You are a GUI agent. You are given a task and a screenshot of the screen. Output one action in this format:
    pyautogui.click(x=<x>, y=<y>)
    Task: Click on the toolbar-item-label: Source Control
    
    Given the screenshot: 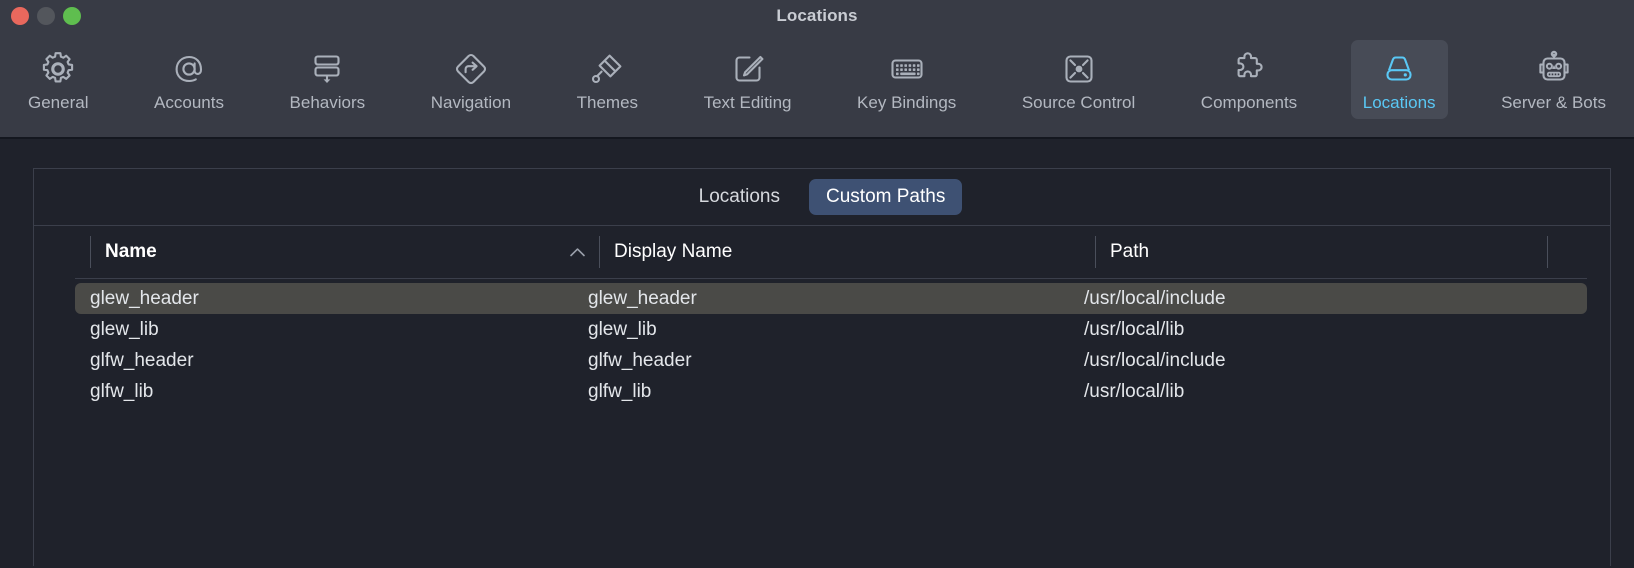 What is the action you would take?
    pyautogui.click(x=1078, y=102)
    